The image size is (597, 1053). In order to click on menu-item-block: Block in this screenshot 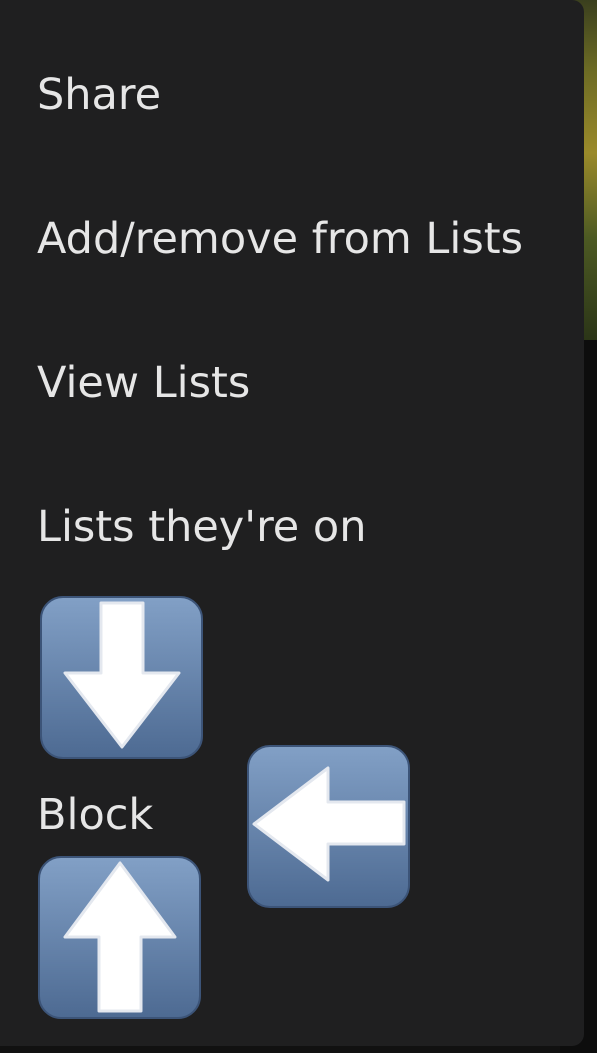, I will do `click(95, 815)`.